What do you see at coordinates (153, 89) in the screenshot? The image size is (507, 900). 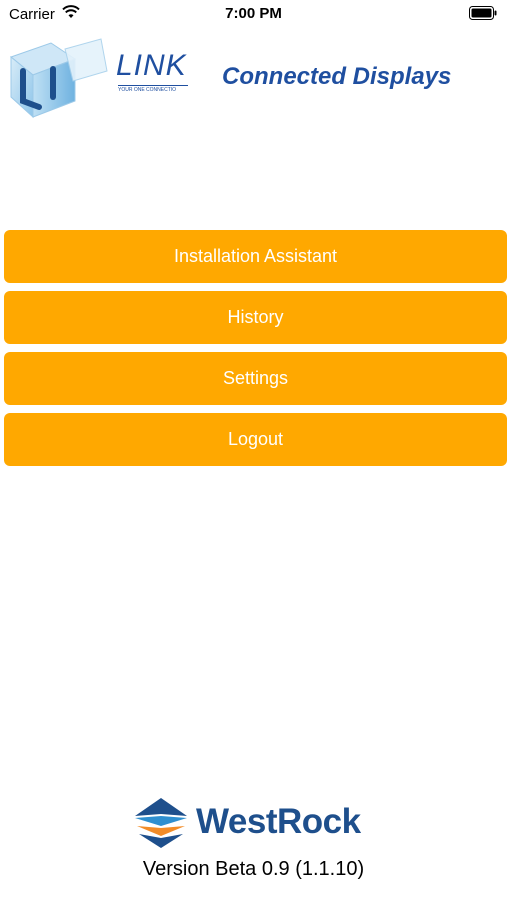 I see `logo-tagline: YOUR ONE CONNECTIO` at bounding box center [153, 89].